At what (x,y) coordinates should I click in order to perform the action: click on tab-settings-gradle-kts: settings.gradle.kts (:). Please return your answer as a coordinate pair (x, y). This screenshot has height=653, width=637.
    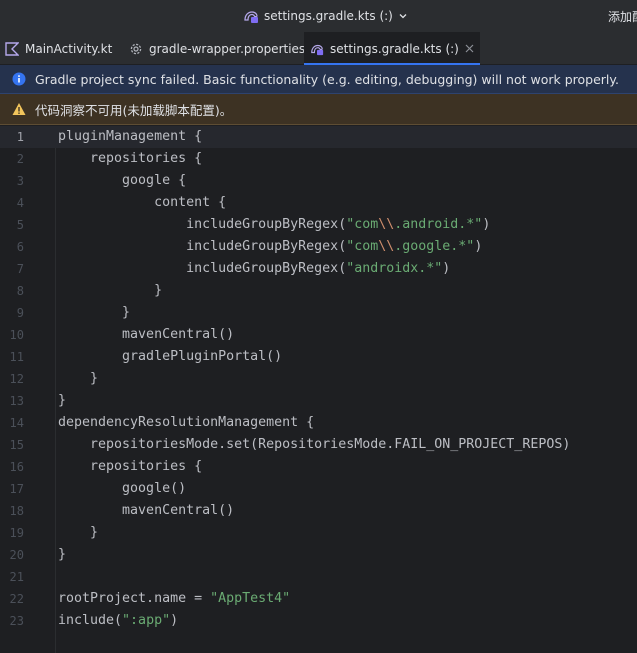
    Looking at the image, I should click on (392, 48).